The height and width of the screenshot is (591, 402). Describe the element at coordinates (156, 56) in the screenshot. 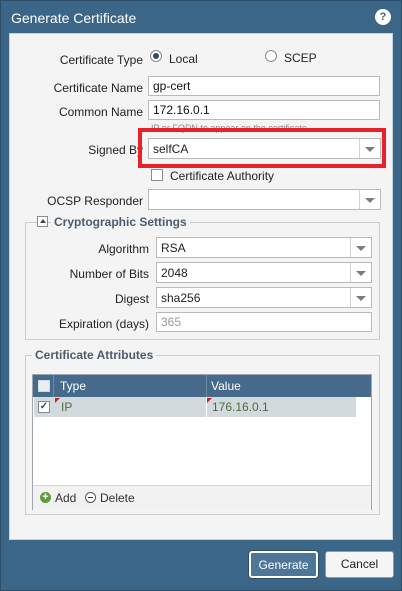

I see `radio-local` at that location.